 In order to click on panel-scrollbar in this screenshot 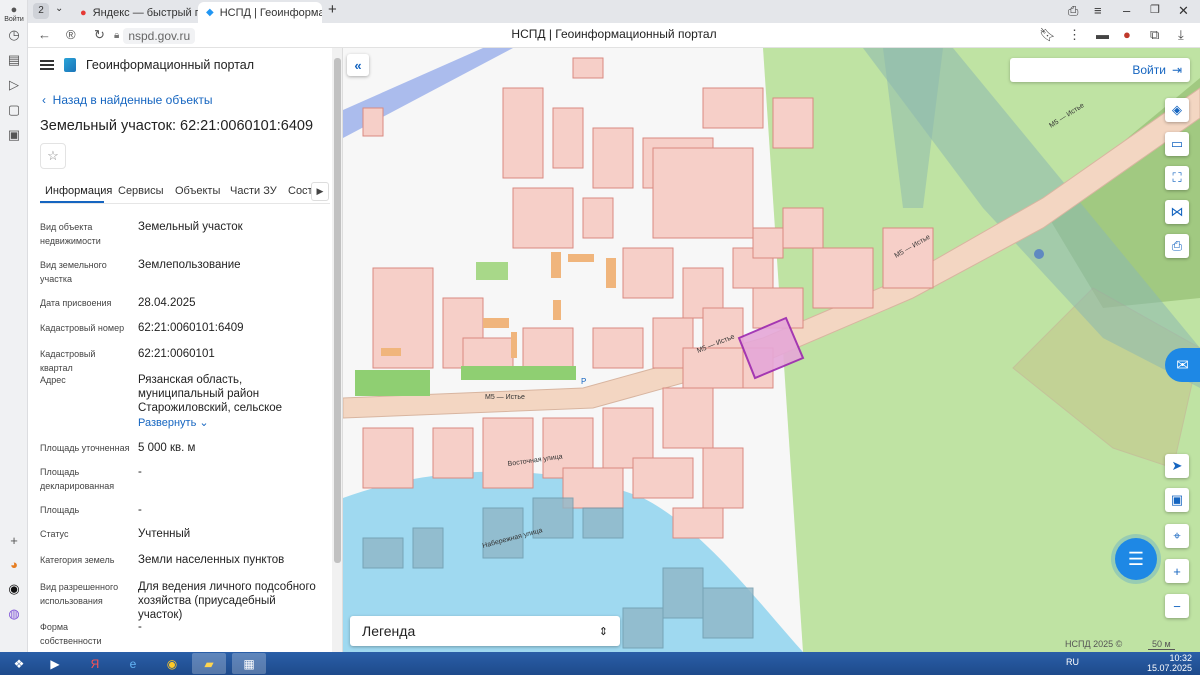, I will do `click(337, 350)`.